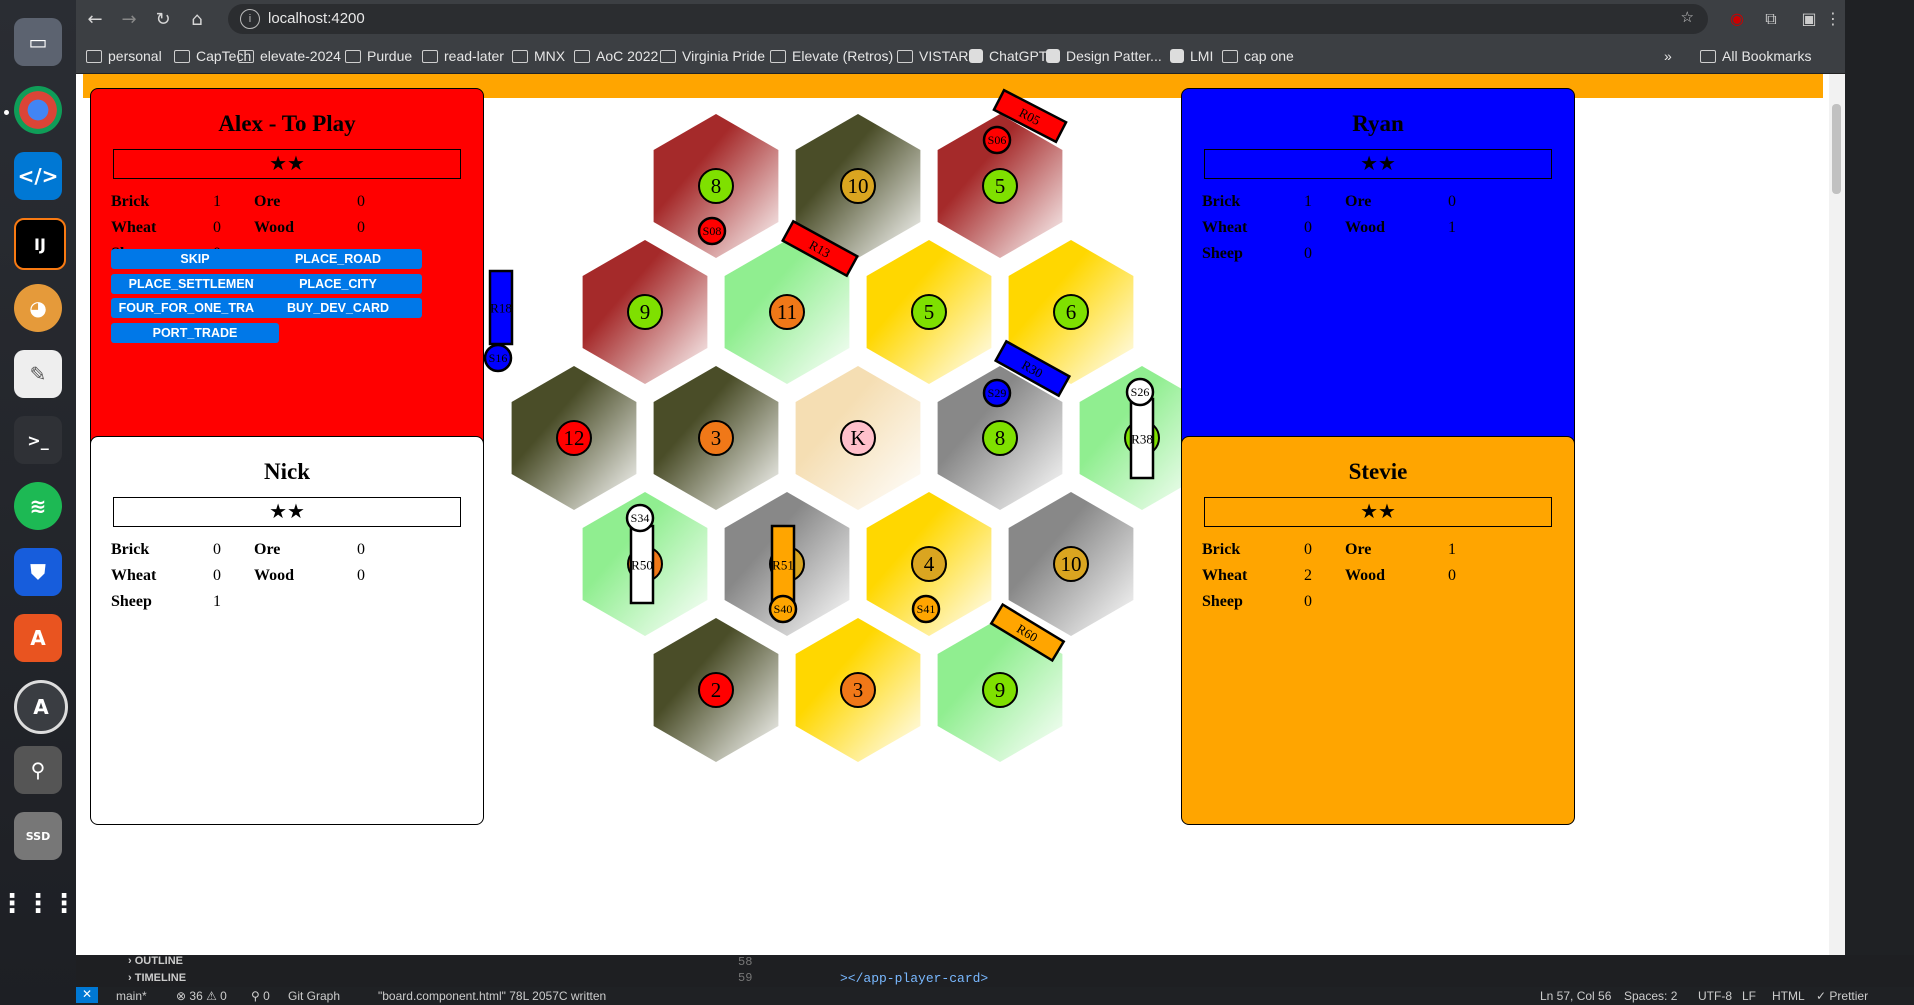 This screenshot has width=1914, height=1005. What do you see at coordinates (1842, 996) in the screenshot?
I see `prettier-status: ✓ Prettier` at bounding box center [1842, 996].